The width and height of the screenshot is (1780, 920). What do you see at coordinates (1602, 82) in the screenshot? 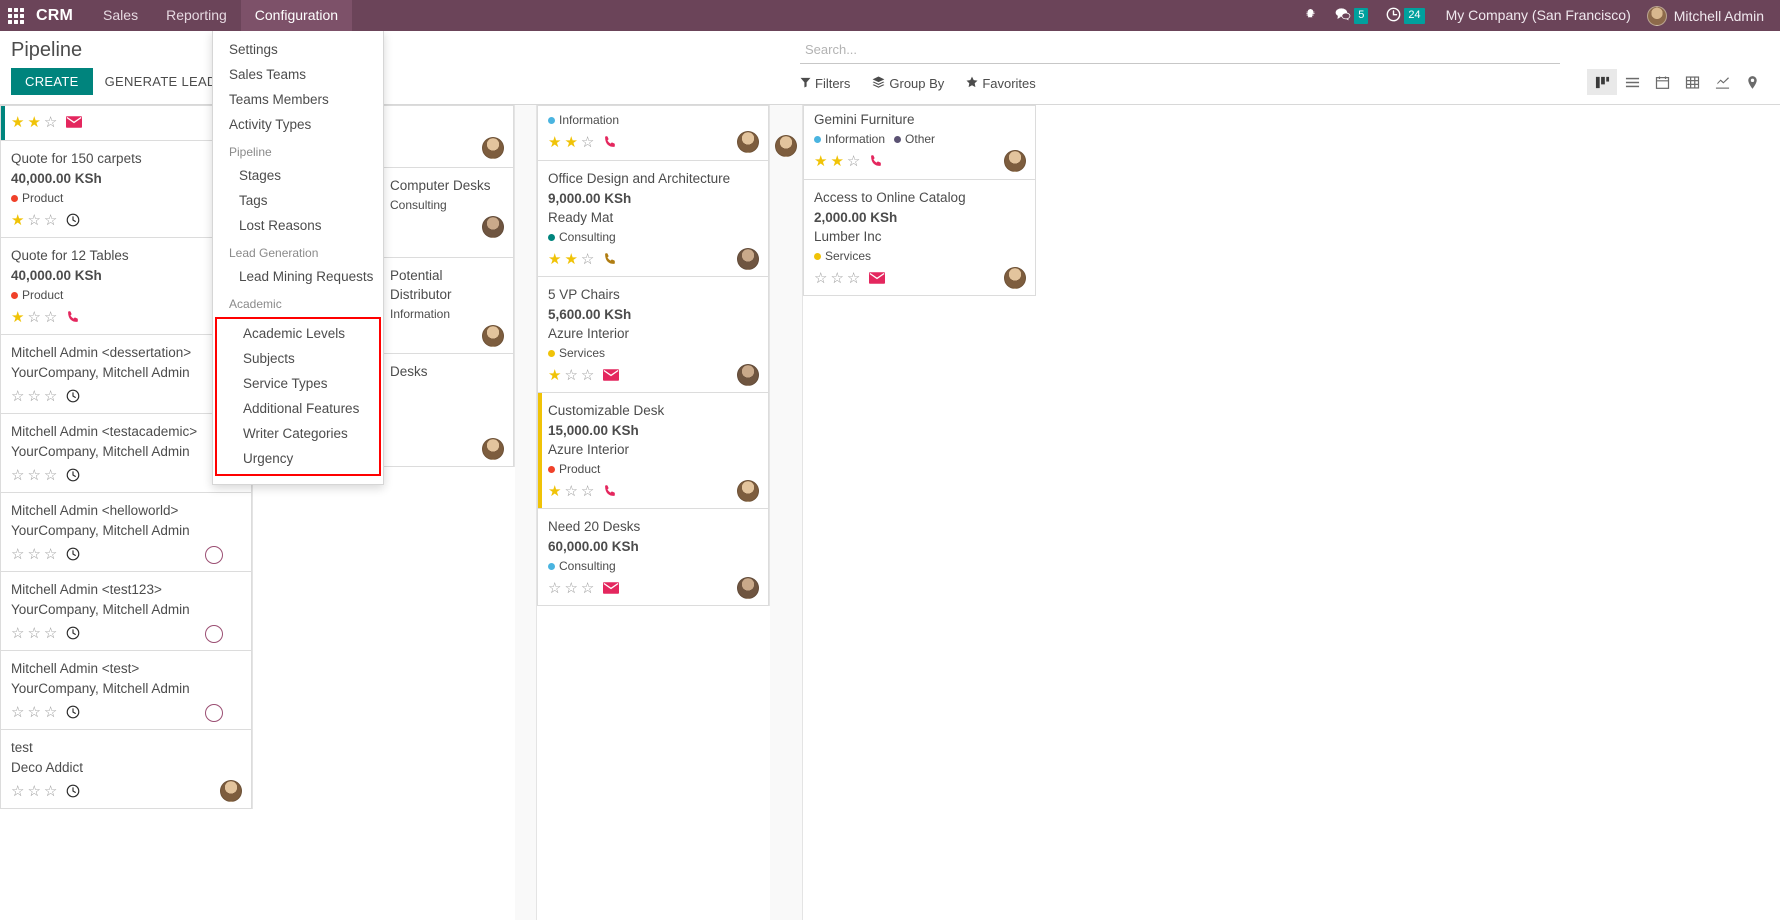
I see `view-kanban-button` at bounding box center [1602, 82].